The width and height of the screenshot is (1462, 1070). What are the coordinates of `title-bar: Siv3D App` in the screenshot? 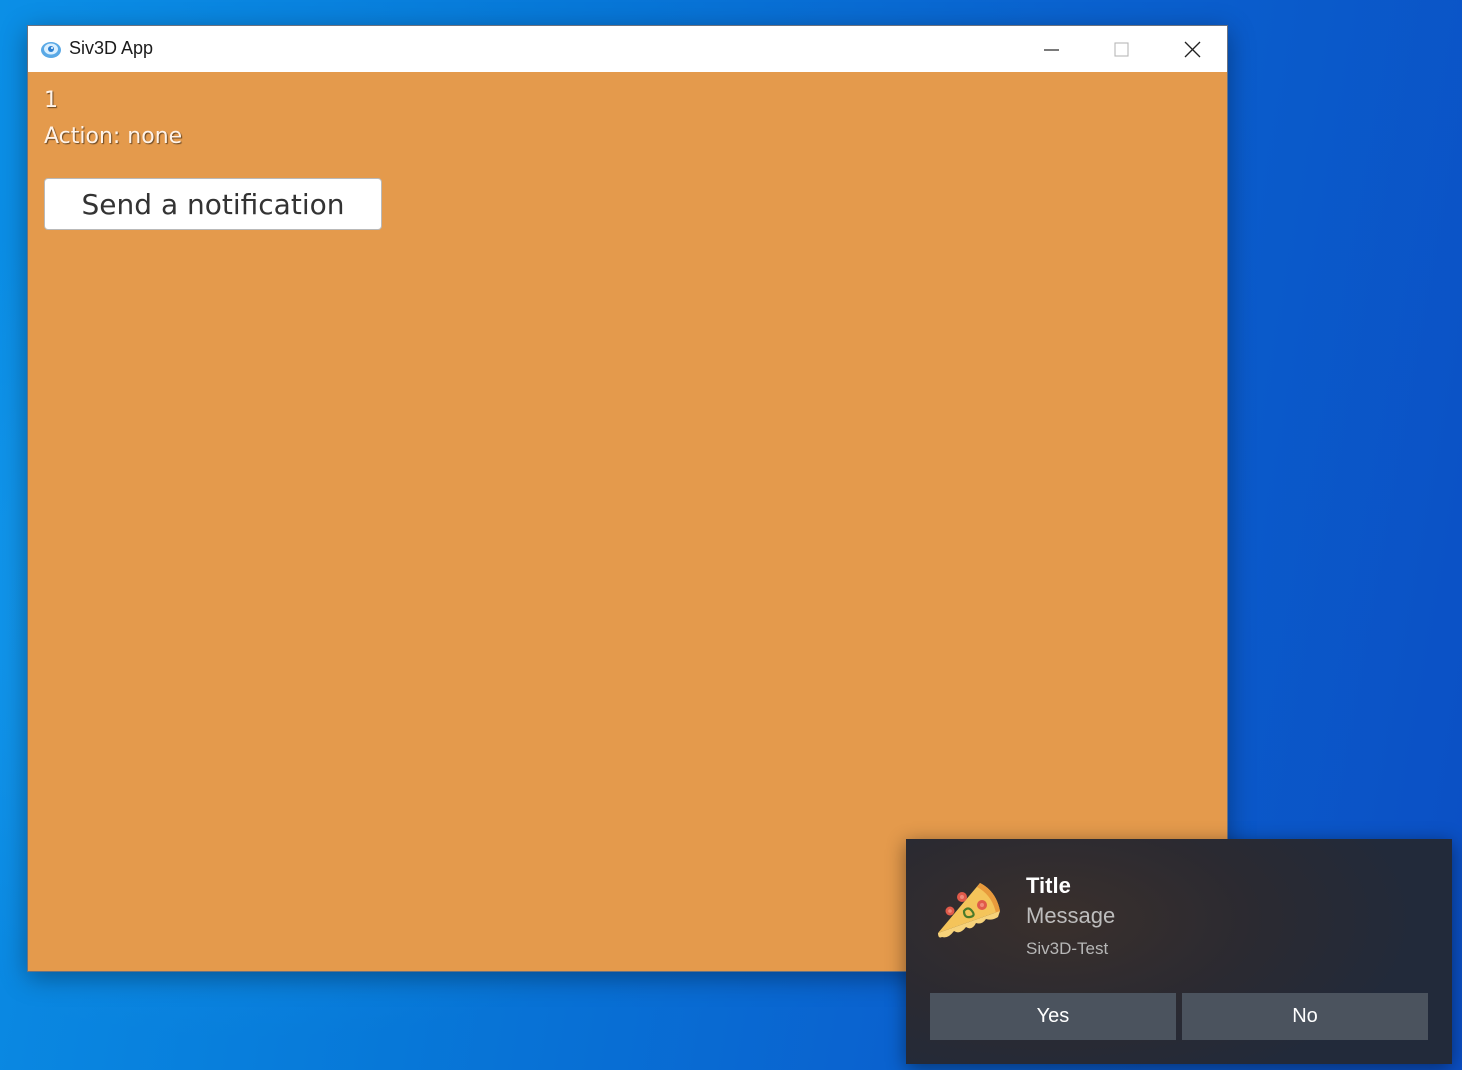 It's located at (627, 49).